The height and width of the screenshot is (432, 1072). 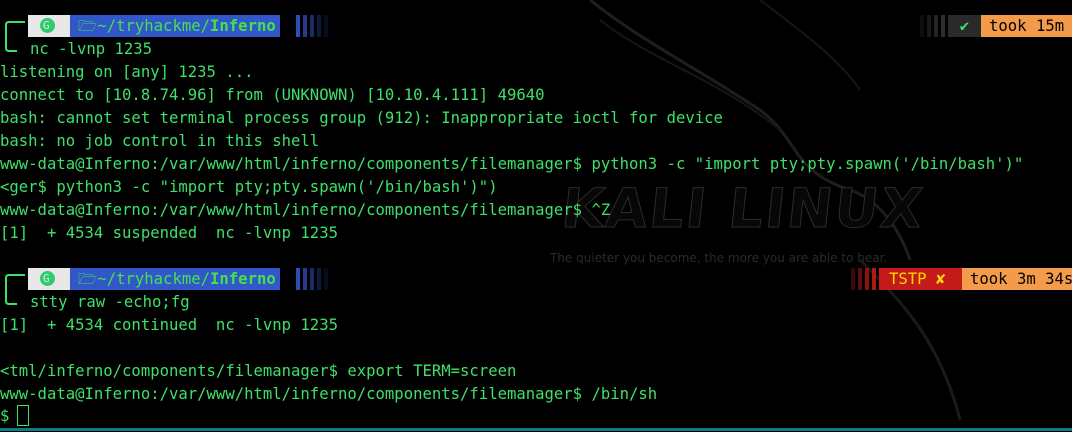 I want to click on command-line: nc -lvnp 1235, so click(x=91, y=49).